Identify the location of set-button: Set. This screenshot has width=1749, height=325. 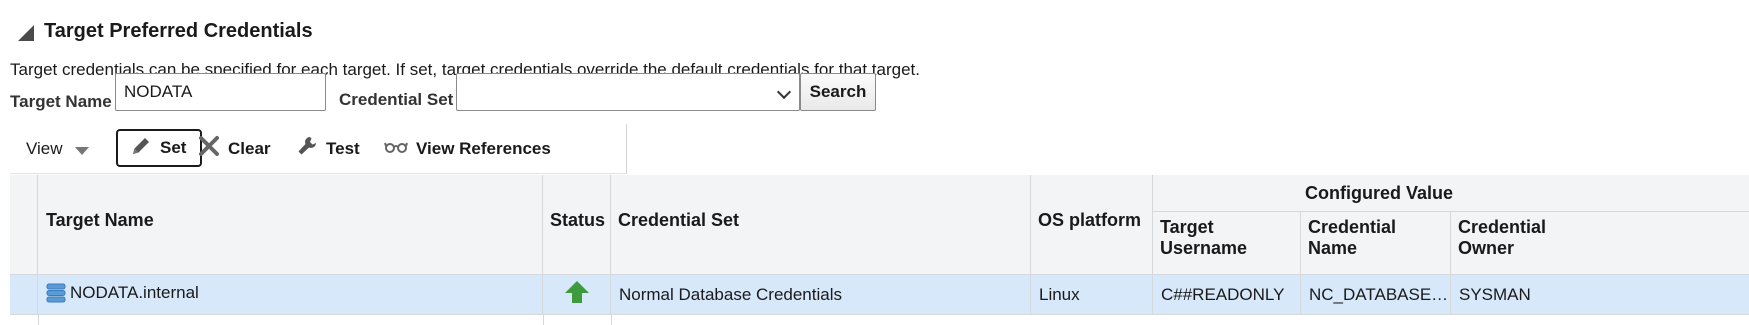
(159, 148).